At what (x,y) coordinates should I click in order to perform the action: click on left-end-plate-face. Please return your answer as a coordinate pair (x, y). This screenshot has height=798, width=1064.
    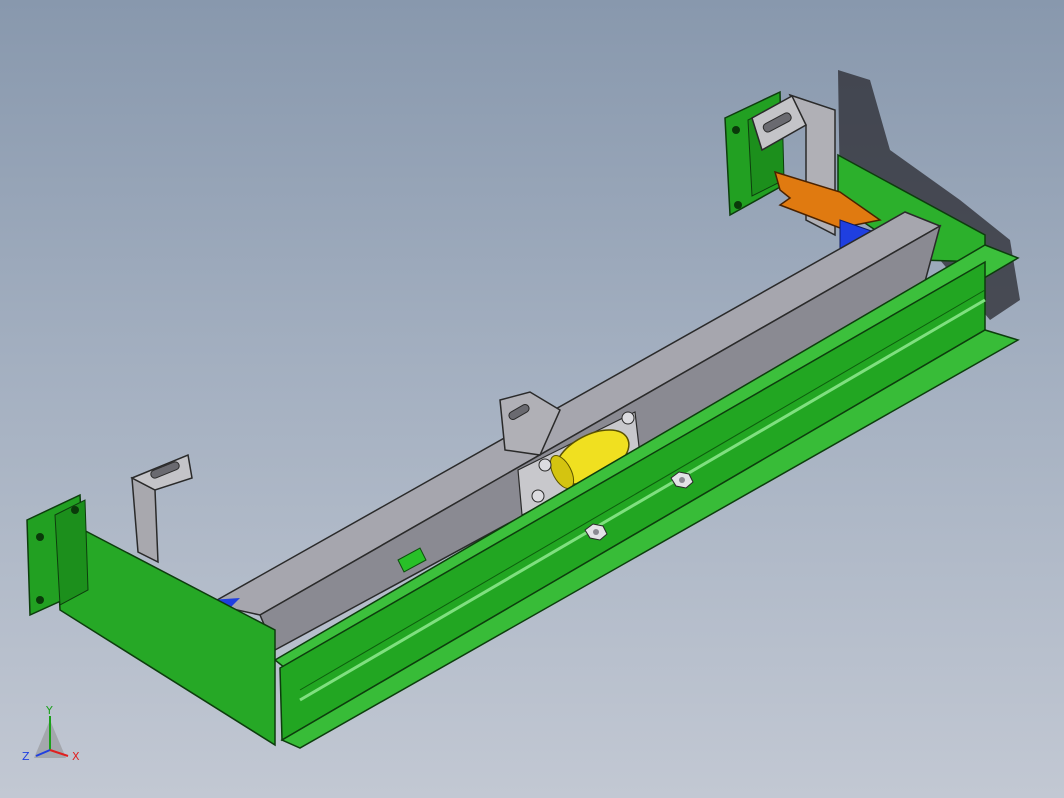
    Looking at the image, I should click on (71, 552).